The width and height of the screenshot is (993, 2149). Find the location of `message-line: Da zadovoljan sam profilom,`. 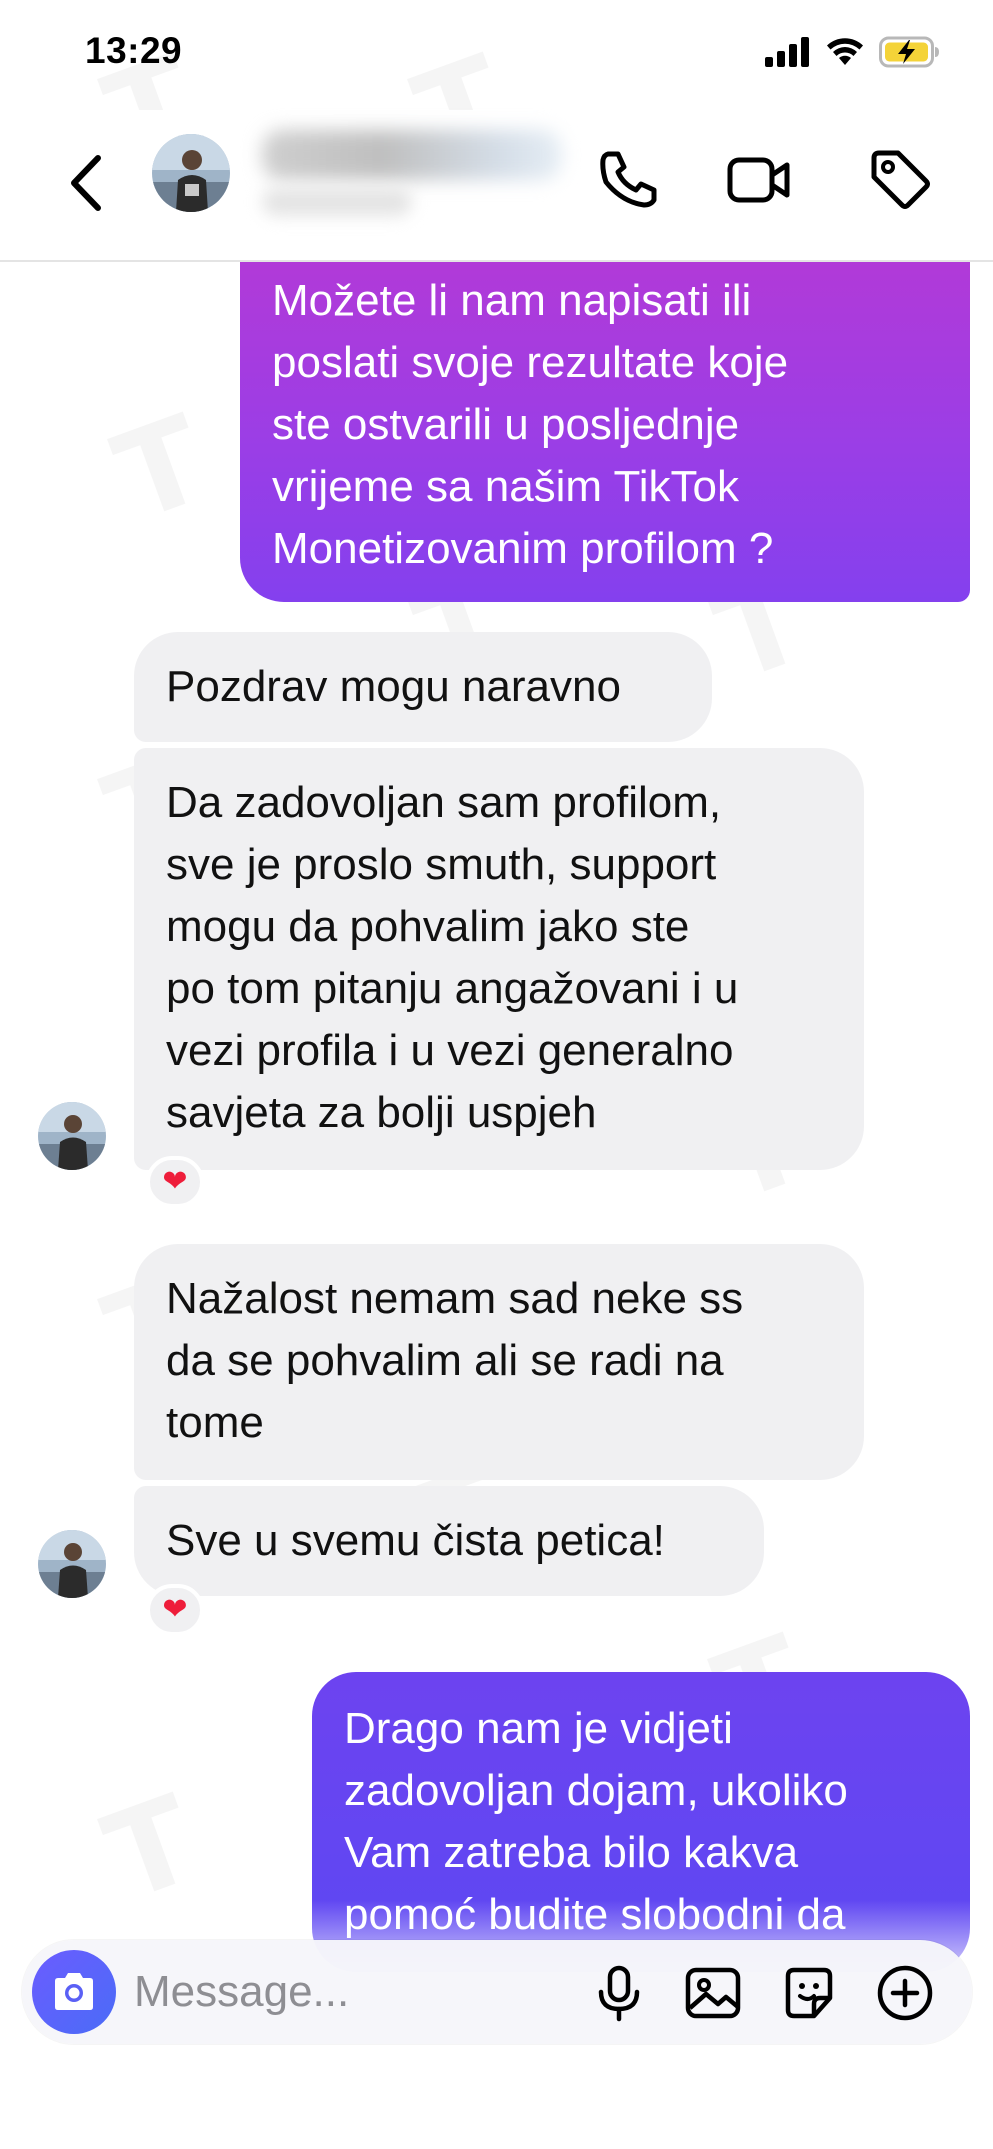

message-line: Da zadovoljan sam profilom, is located at coordinates (444, 802).